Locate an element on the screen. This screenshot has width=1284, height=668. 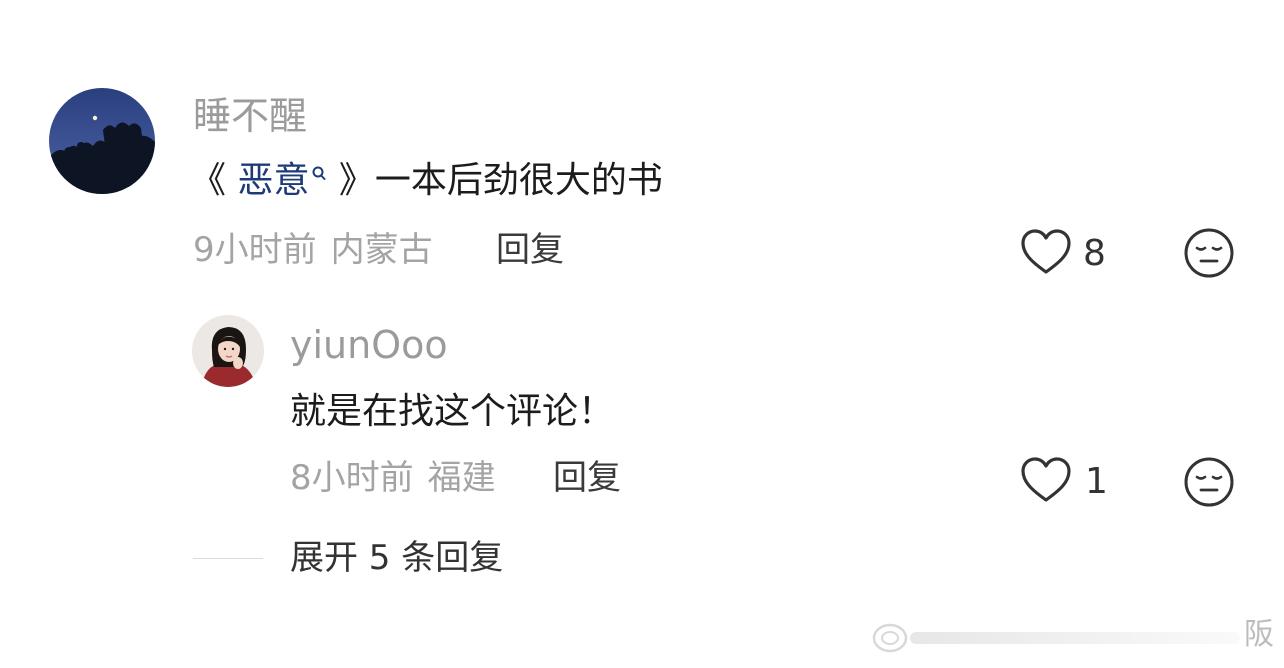
comment-meta: 9小时前 内蒙古 is located at coordinates (313, 250).